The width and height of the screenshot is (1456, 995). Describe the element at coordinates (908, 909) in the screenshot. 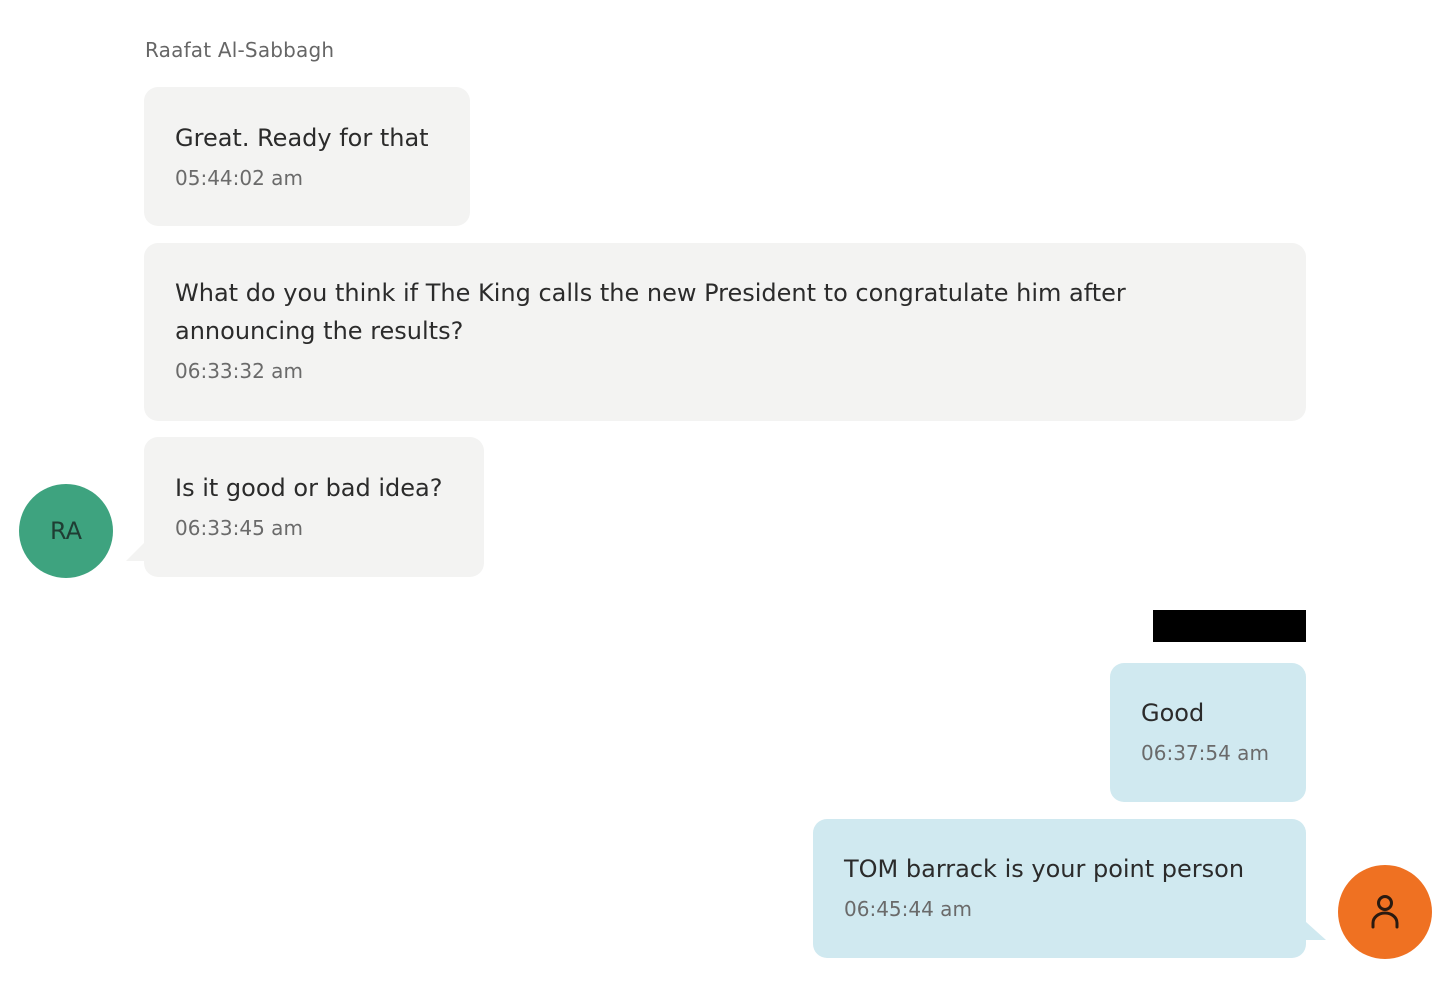

I see `message-timestamp: 06:45:44 am` at that location.